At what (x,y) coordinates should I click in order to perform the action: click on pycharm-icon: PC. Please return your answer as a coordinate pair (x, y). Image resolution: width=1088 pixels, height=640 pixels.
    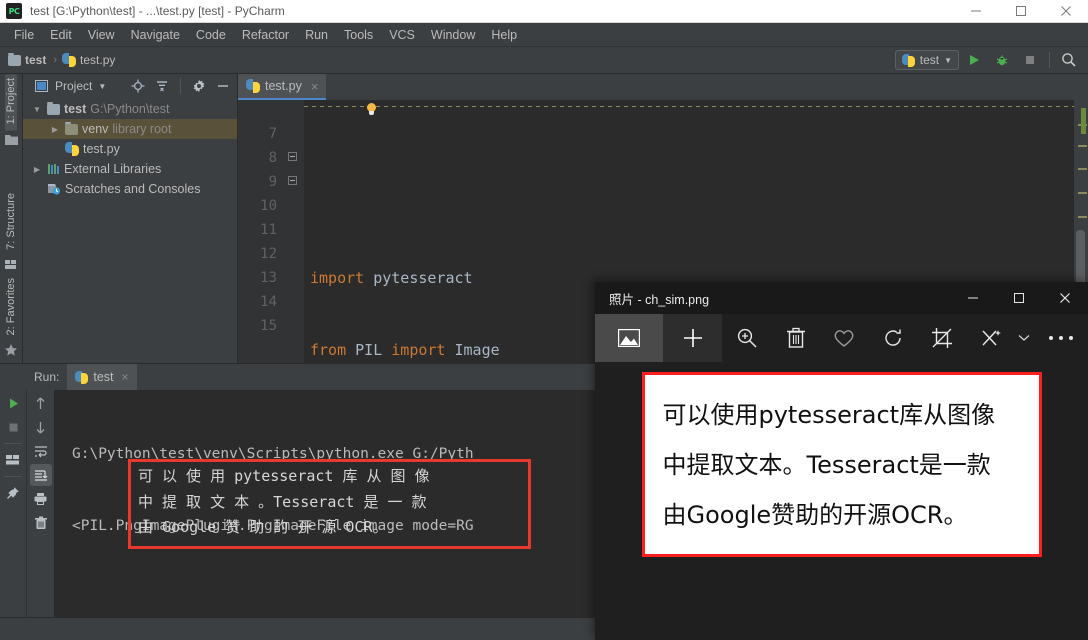
    Looking at the image, I should click on (14, 11).